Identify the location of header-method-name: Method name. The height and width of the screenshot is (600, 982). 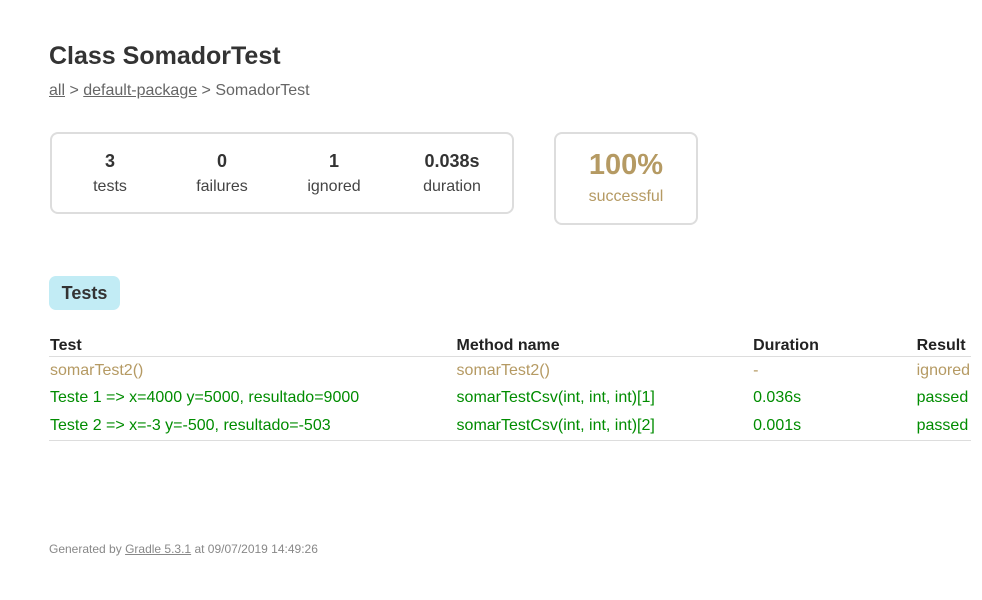
(604, 345).